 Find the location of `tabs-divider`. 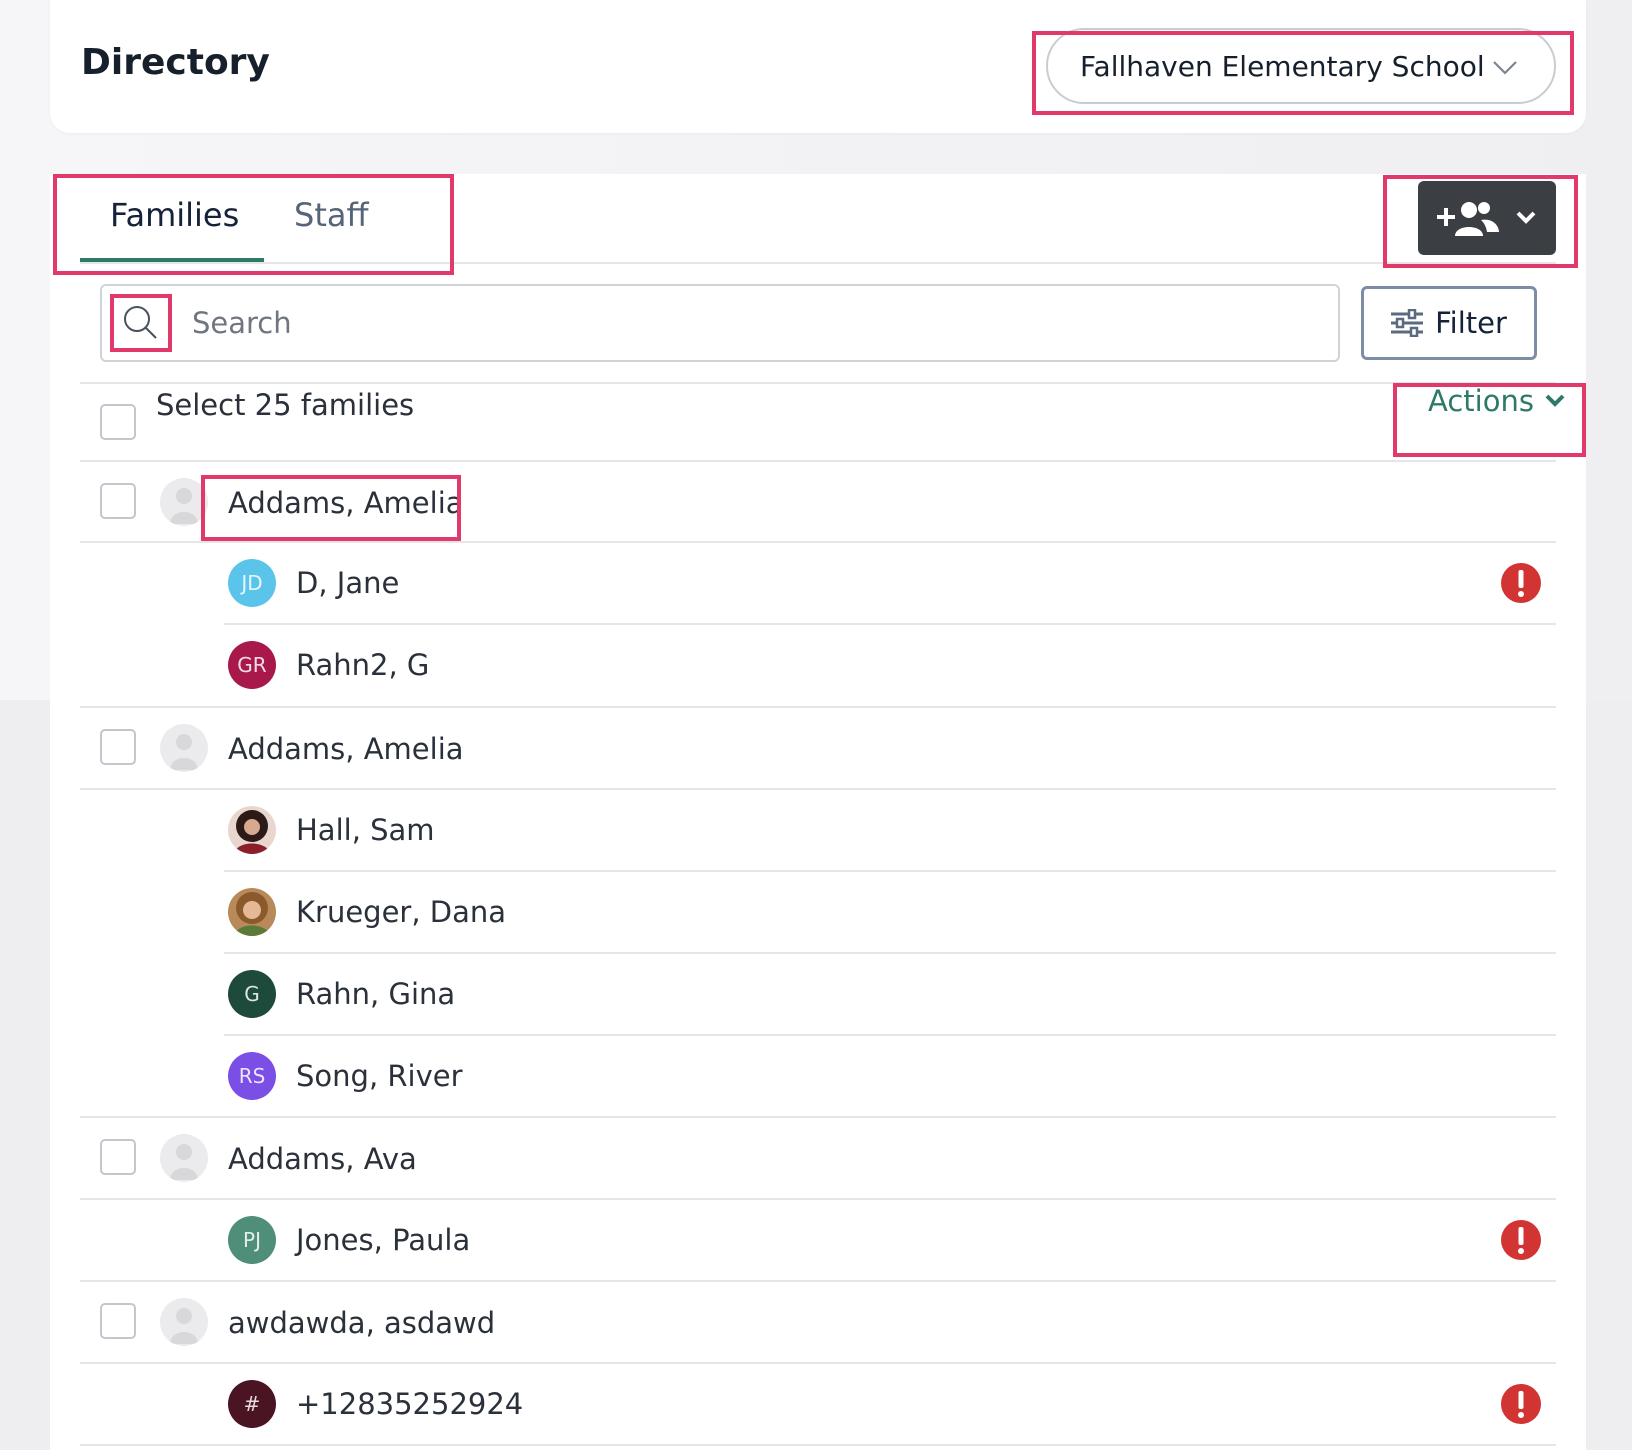

tabs-divider is located at coordinates (818, 263).